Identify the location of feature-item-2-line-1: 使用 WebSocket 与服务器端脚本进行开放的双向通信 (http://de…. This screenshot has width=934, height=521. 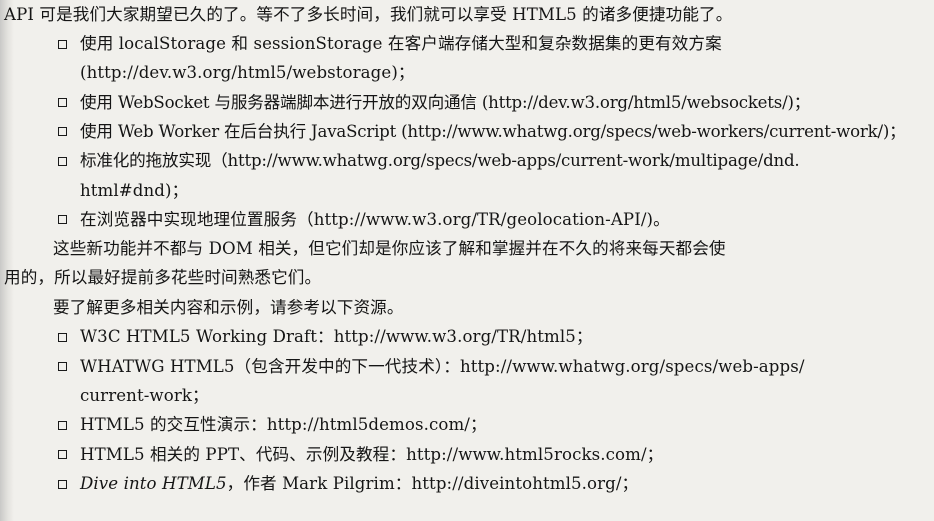
(445, 102).